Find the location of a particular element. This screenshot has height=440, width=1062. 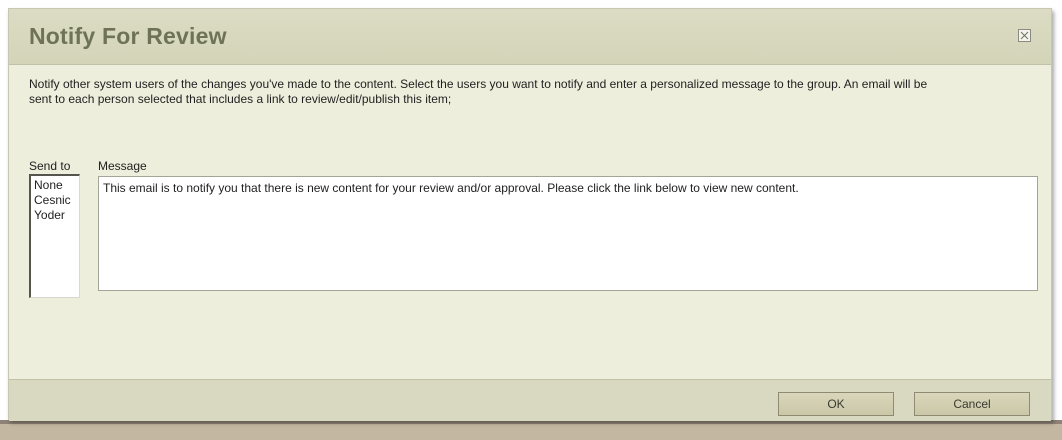

message-label: Message is located at coordinates (122, 166).